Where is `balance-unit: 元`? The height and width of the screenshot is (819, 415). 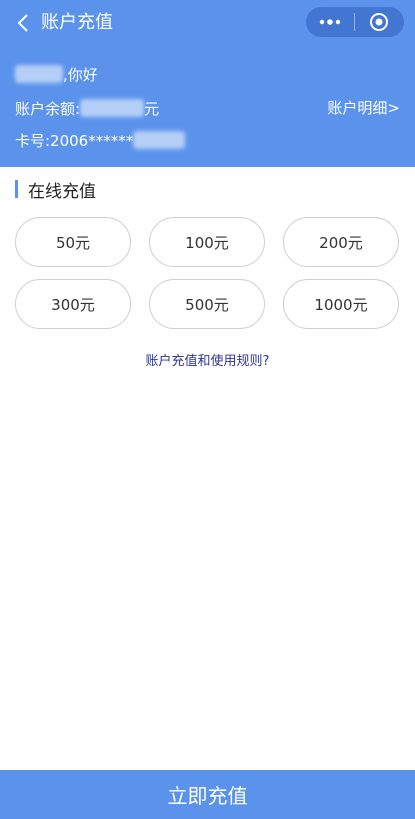
balance-unit: 元 is located at coordinates (152, 108).